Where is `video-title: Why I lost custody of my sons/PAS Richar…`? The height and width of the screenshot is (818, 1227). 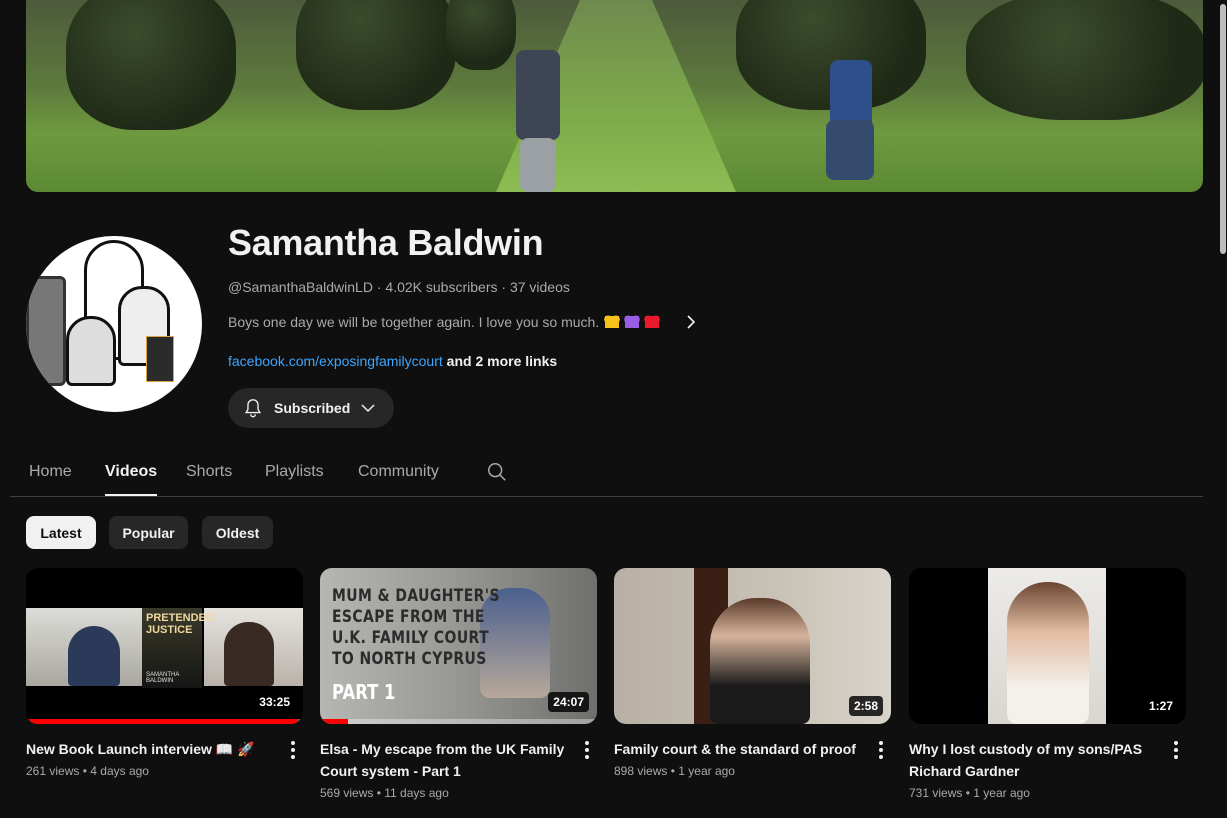
video-title: Why I lost custody of my sons/PAS Richar… is located at coordinates (1034, 760).